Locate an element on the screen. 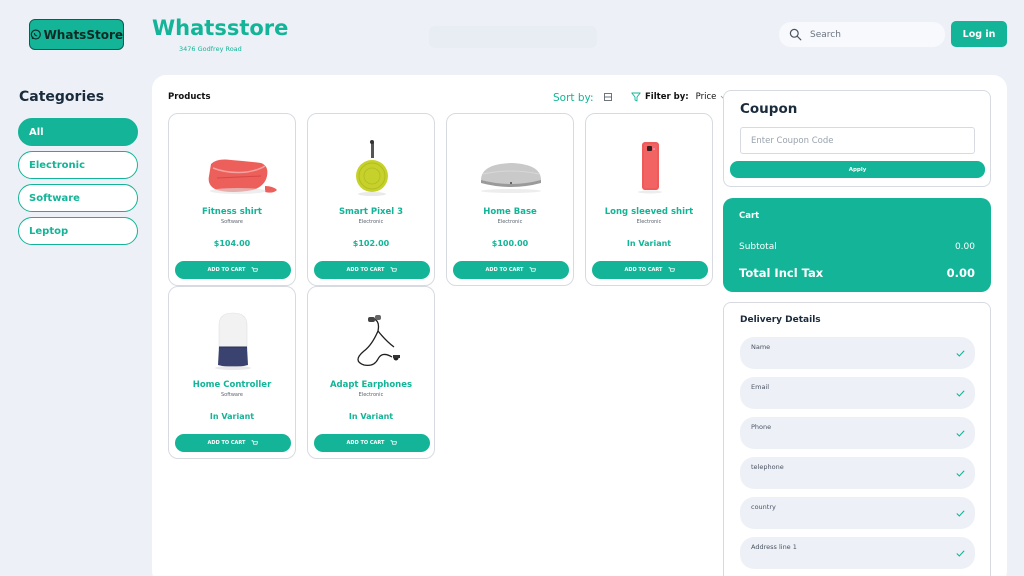 This screenshot has width=1024, height=576. coupon-code-input is located at coordinates (857, 140).